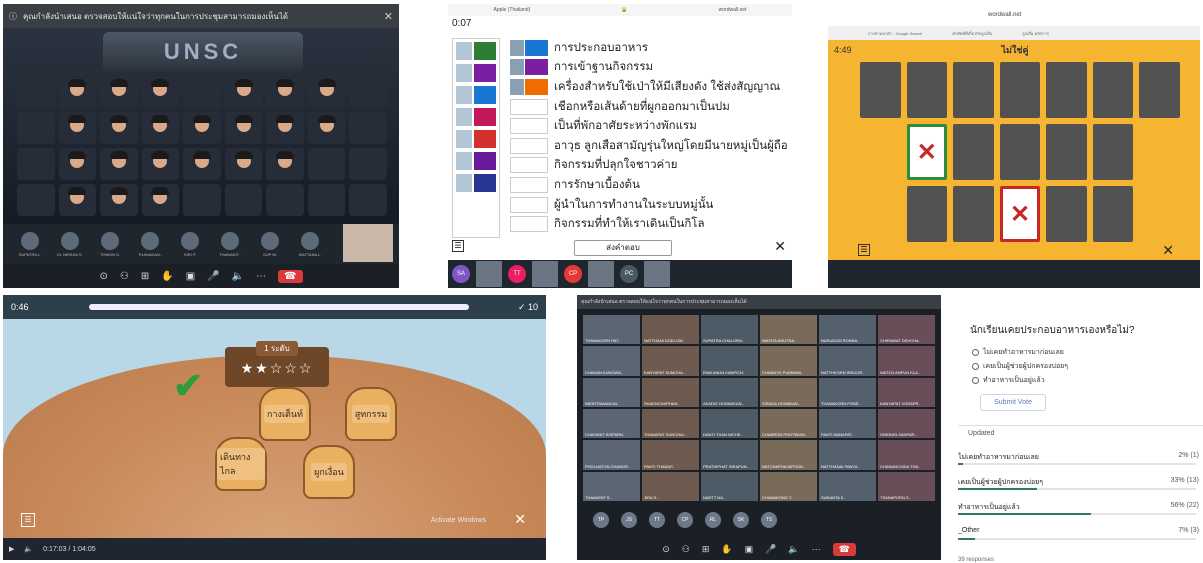  I want to click on participant-chip: TT, so click(517, 274).